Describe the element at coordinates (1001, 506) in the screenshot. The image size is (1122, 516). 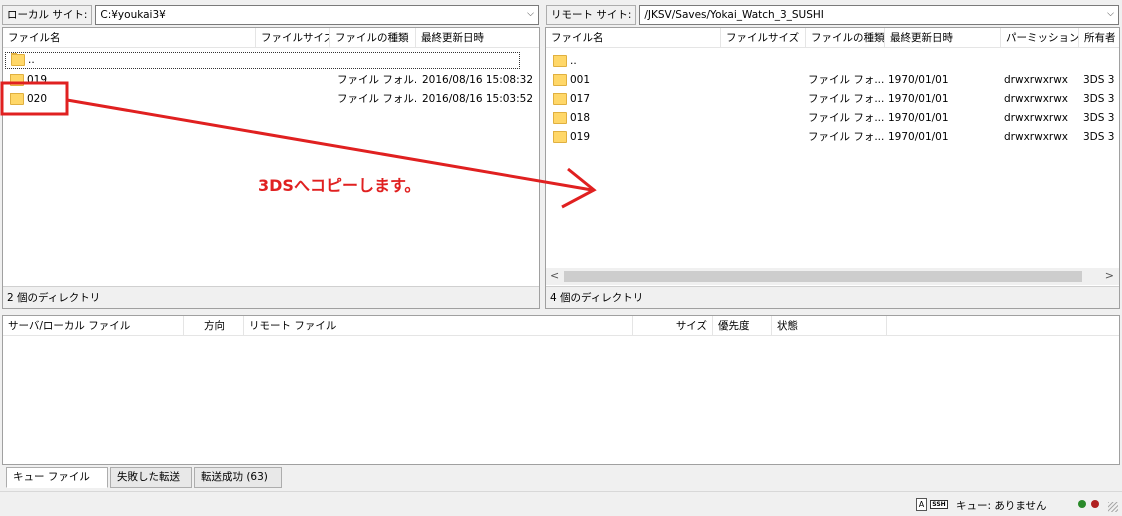
I see `queue-status-text: キュー: ありません` at that location.